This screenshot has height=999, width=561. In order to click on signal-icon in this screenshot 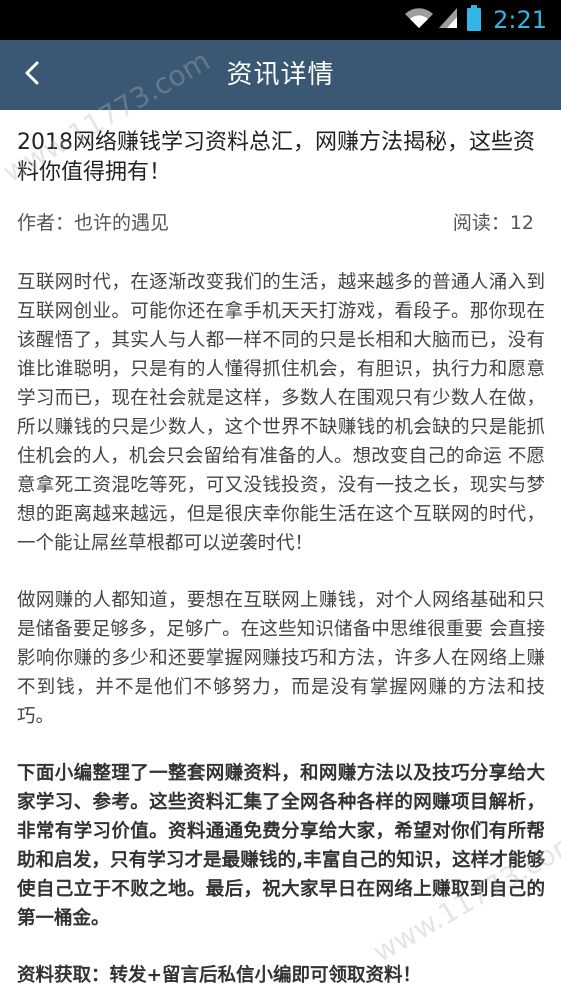, I will do `click(448, 20)`.